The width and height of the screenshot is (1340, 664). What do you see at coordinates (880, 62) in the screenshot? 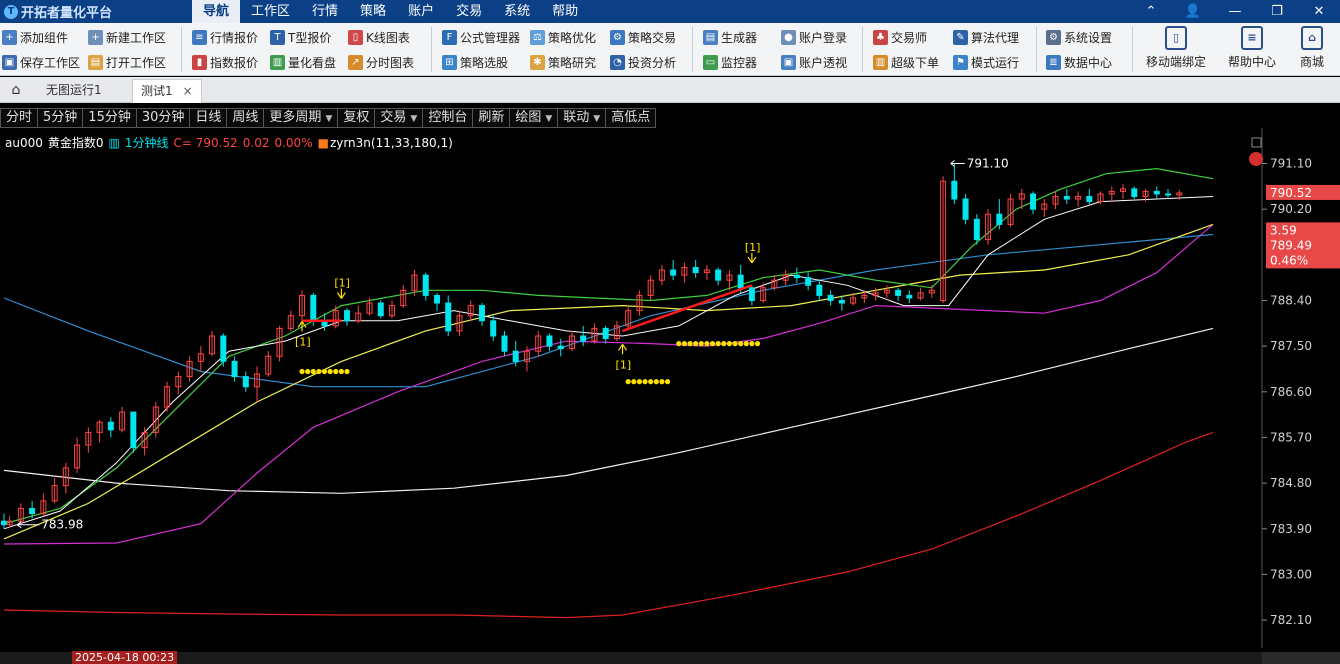
I see `super-order-icon: ▥` at bounding box center [880, 62].